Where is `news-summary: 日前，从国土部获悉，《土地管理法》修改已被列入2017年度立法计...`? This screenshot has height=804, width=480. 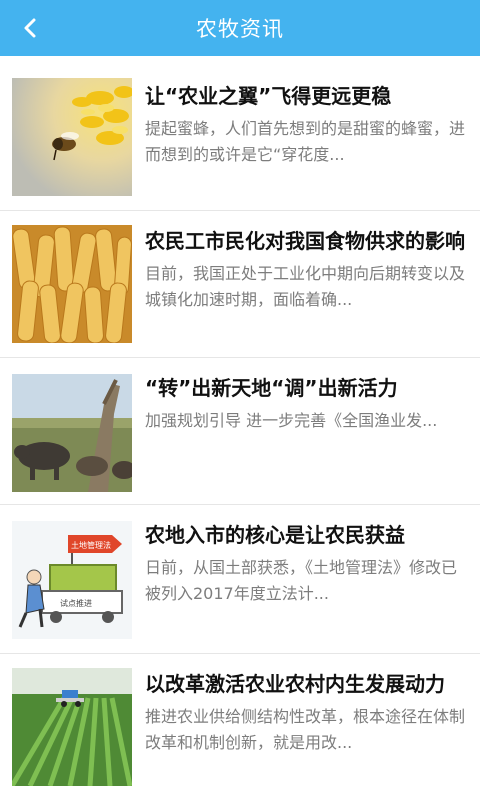
news-summary: 日前，从国土部获悉，《土地管理法》修改已被列入2017年度立法计... is located at coordinates (301, 580).